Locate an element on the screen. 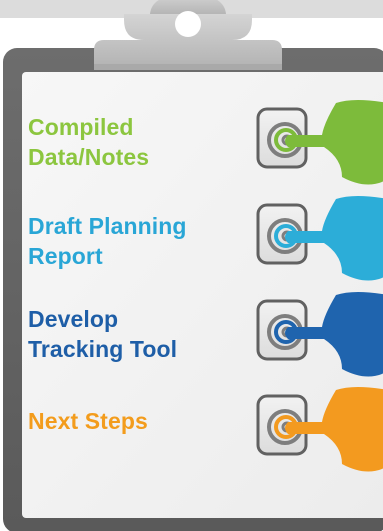 Image resolution: width=383 pixels, height=531 pixels. checklist-item-develop-tracking-tool: Develop Tracking Tool is located at coordinates (102, 334).